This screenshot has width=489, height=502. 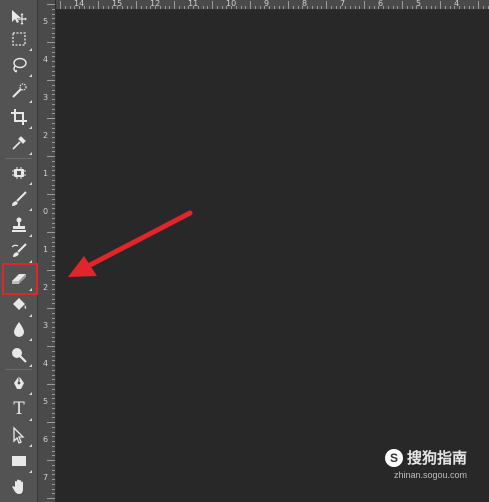 I want to click on vertical-ruler: 5 4 3 2 1 0 1 2 3 4 5 6 7, so click(x=47, y=251).